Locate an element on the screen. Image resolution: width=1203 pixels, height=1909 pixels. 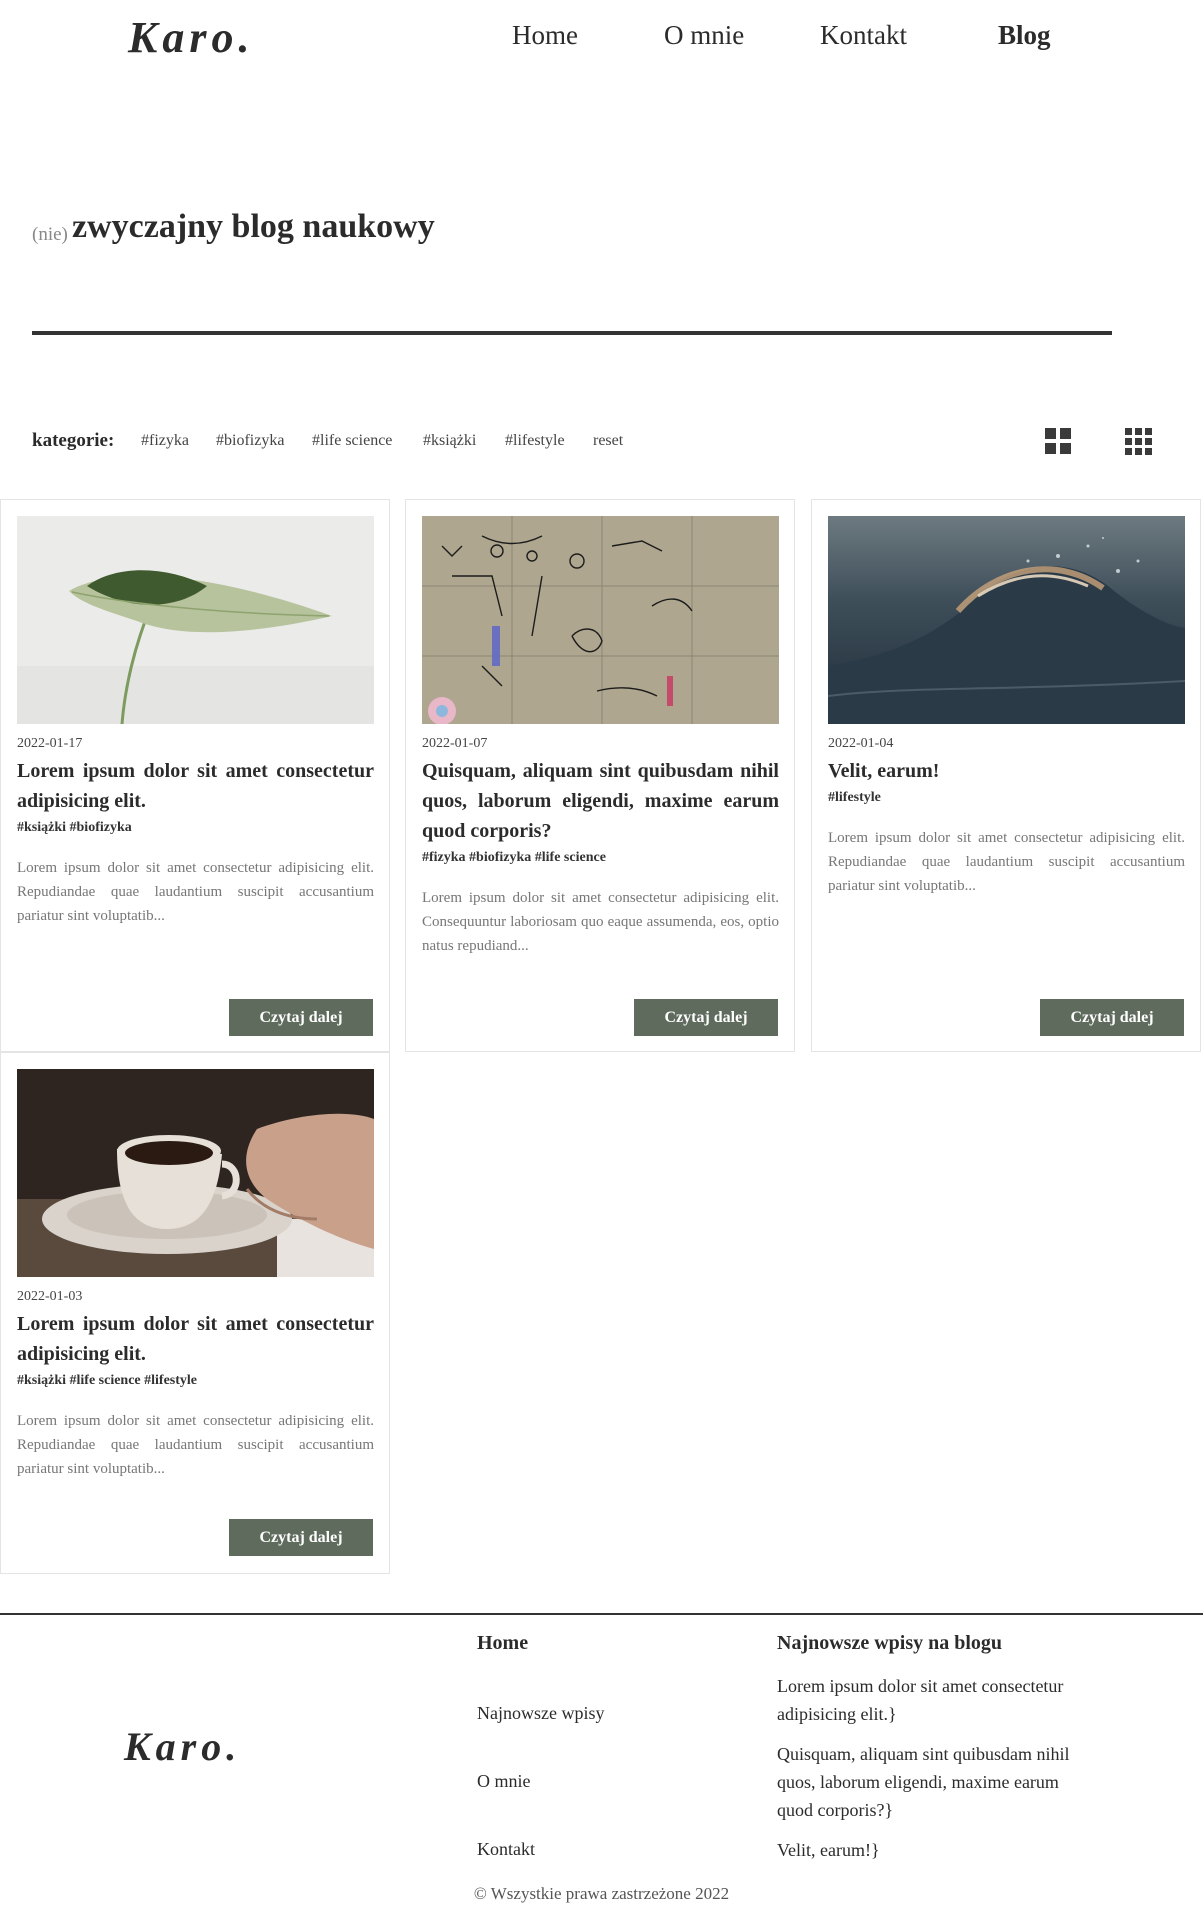
footer-link-about: O mnie is located at coordinates (504, 1781).